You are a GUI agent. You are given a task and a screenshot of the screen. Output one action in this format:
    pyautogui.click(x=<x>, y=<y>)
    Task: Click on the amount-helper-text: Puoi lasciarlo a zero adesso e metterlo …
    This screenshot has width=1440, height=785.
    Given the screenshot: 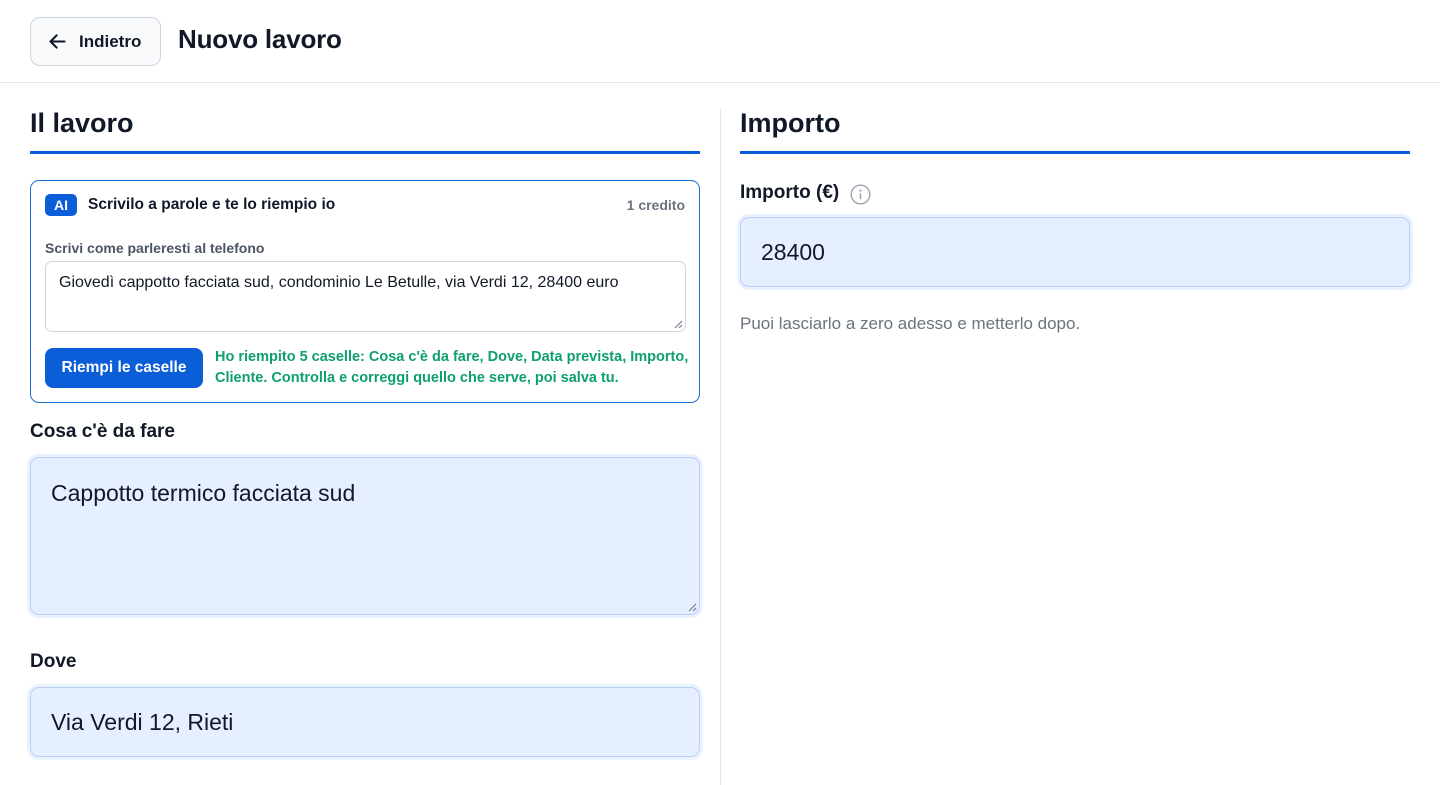 What is the action you would take?
    pyautogui.click(x=910, y=323)
    